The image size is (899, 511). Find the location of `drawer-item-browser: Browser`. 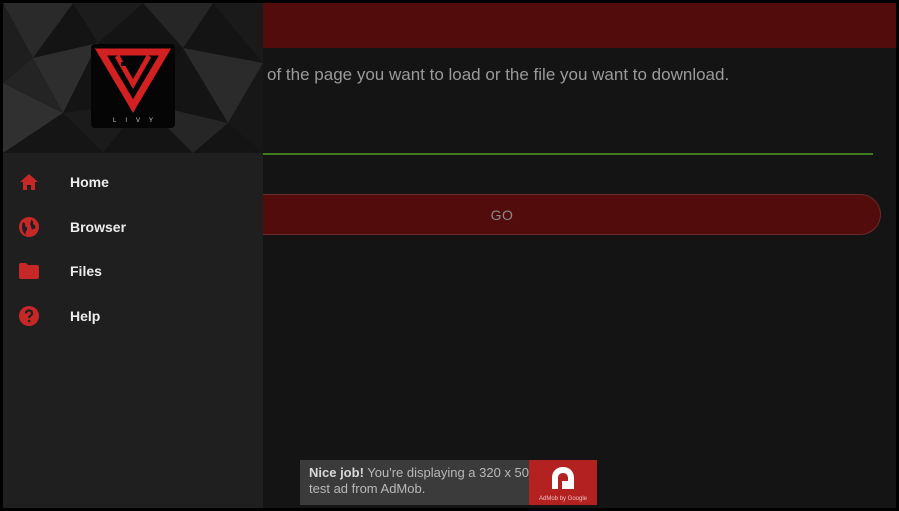

drawer-item-browser: Browser is located at coordinates (133, 227).